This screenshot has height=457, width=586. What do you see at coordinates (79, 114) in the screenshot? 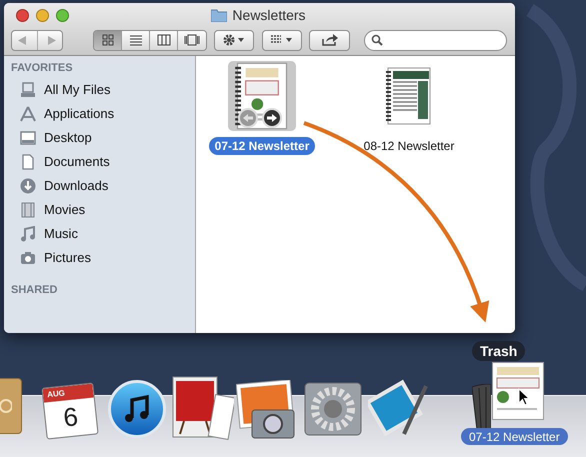
I see `sidebar-item: Applications` at bounding box center [79, 114].